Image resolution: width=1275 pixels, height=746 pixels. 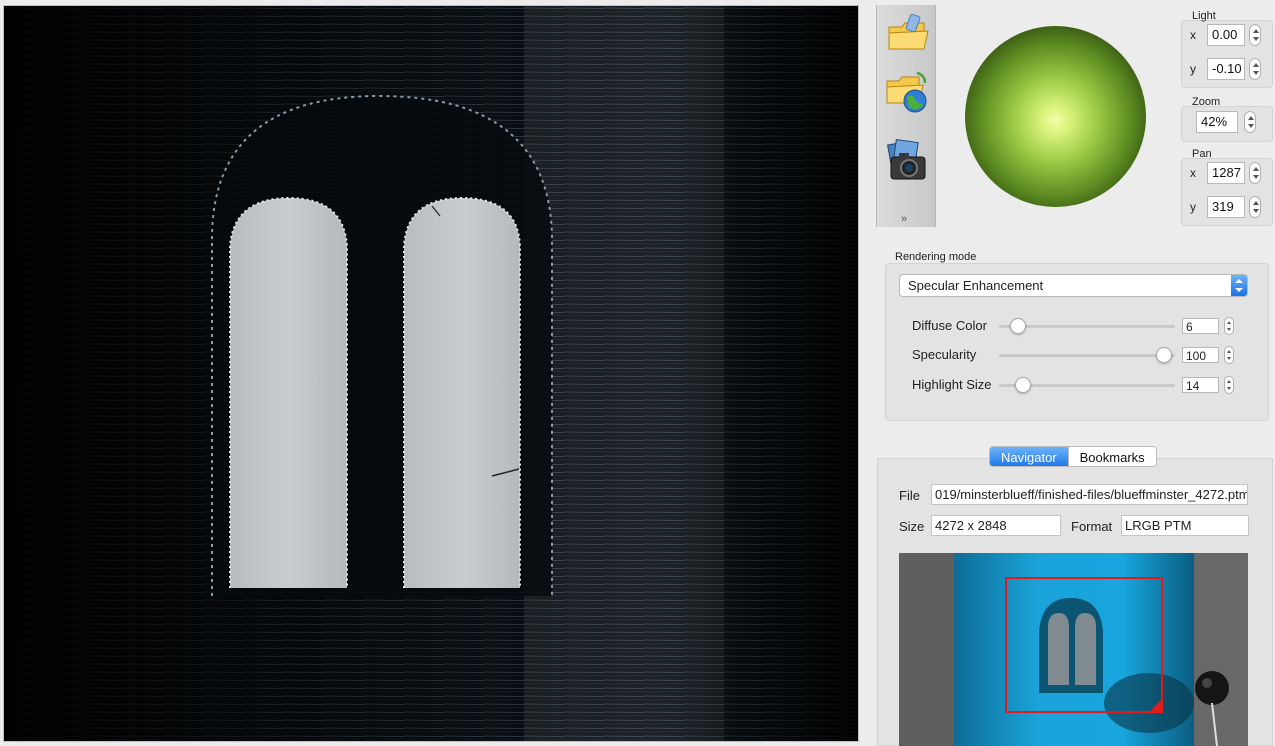 I want to click on open-remote-button, so click(x=908, y=92).